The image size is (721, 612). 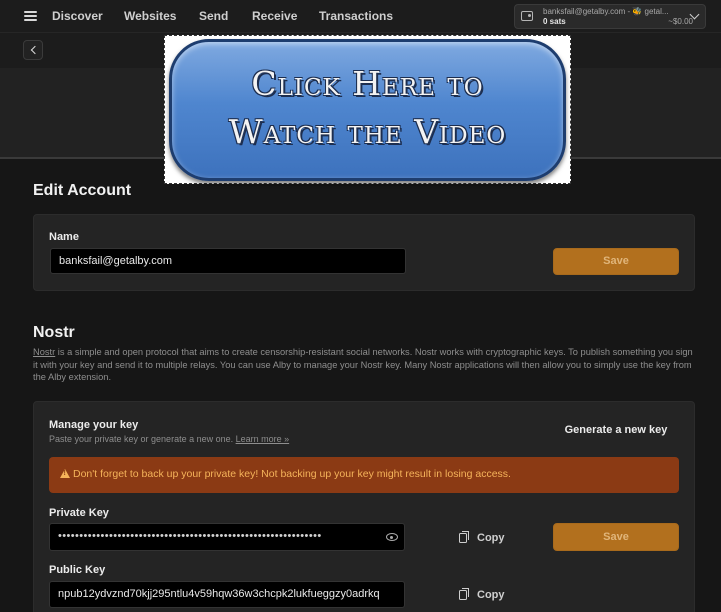 I want to click on nostr-link: Nostr, so click(x=44, y=352).